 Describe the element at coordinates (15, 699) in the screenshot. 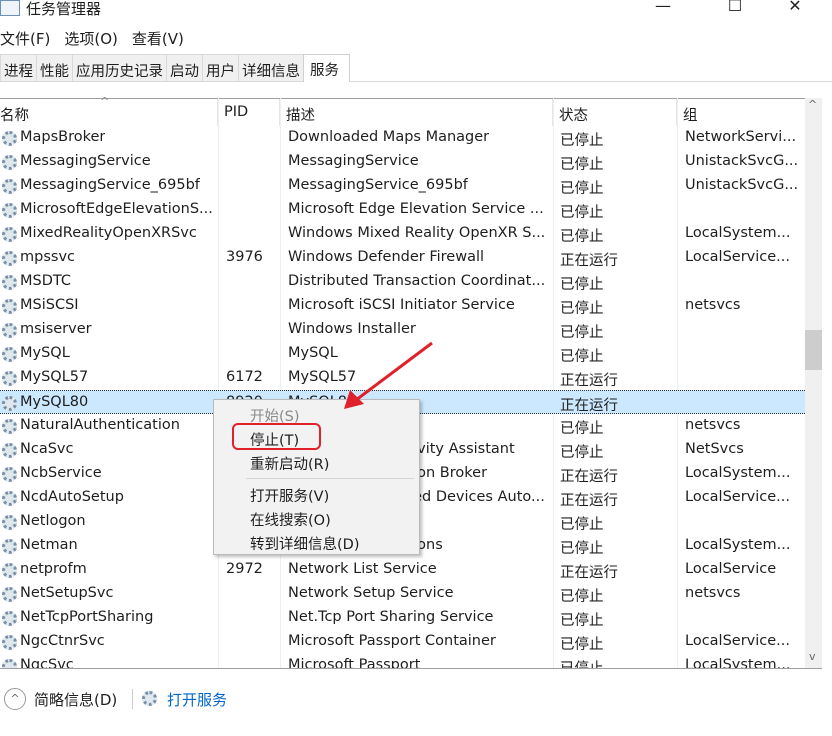

I see `chevron-up-icon: ^` at that location.